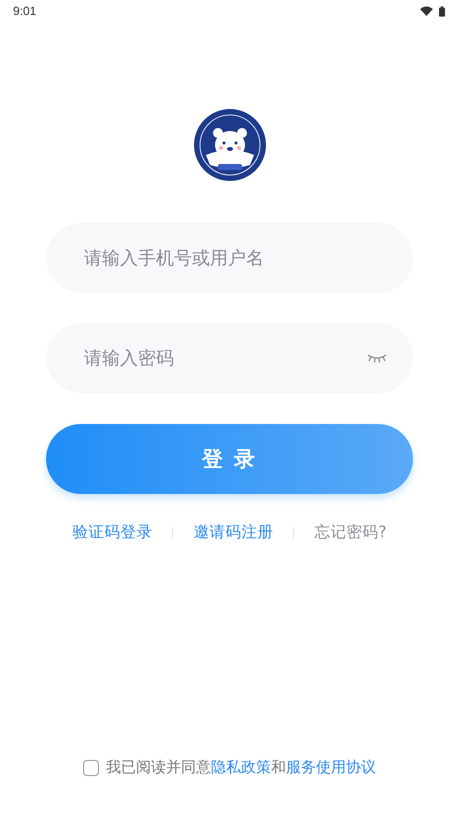 This screenshot has width=459, height=817. What do you see at coordinates (233, 532) in the screenshot?
I see `link: 邀请码注册` at bounding box center [233, 532].